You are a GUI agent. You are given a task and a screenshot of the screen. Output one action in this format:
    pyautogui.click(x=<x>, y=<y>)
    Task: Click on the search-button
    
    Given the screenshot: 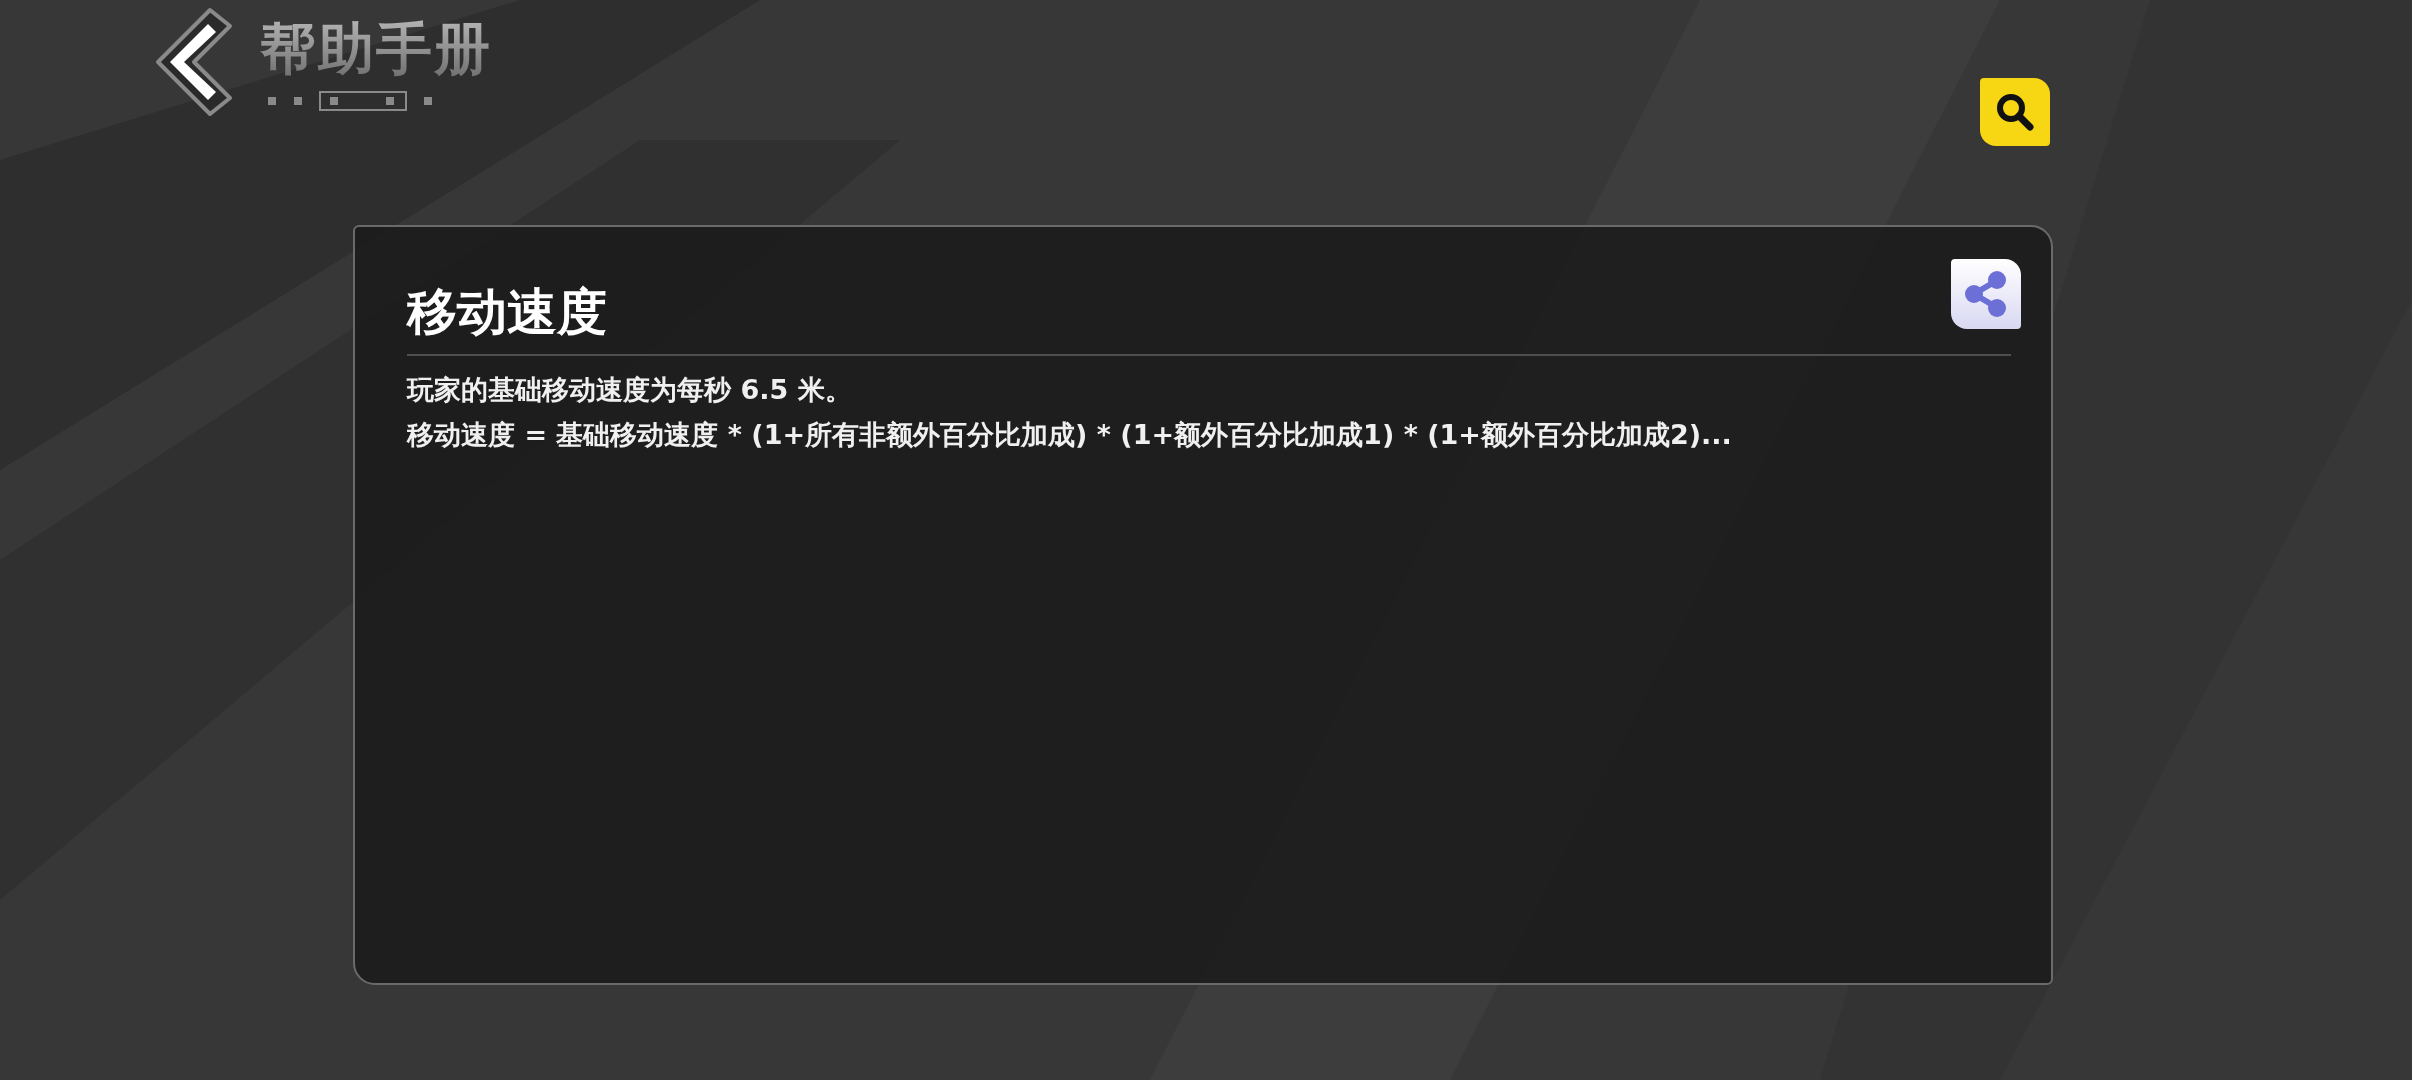 What is the action you would take?
    pyautogui.click(x=2015, y=112)
    